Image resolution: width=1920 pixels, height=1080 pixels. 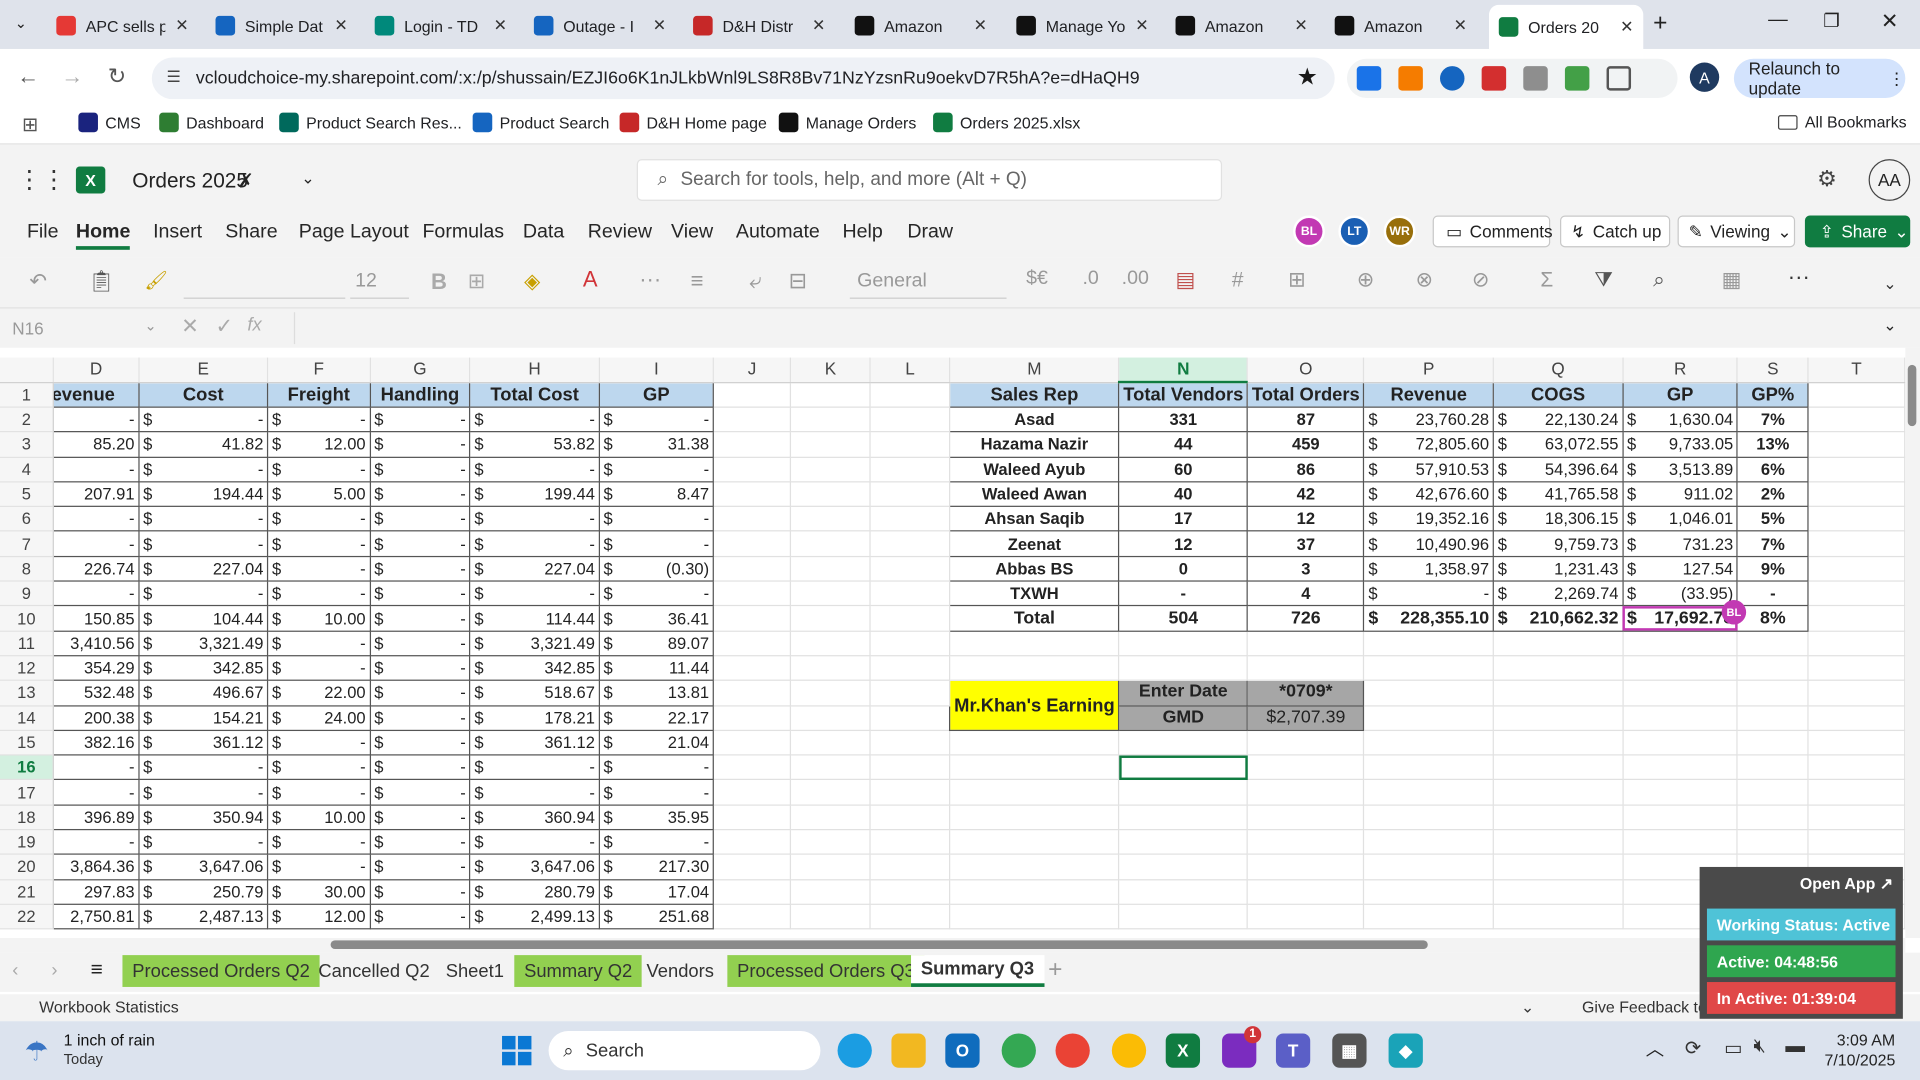 What do you see at coordinates (1772, 419) in the screenshot?
I see `summary-cell: 7%` at bounding box center [1772, 419].